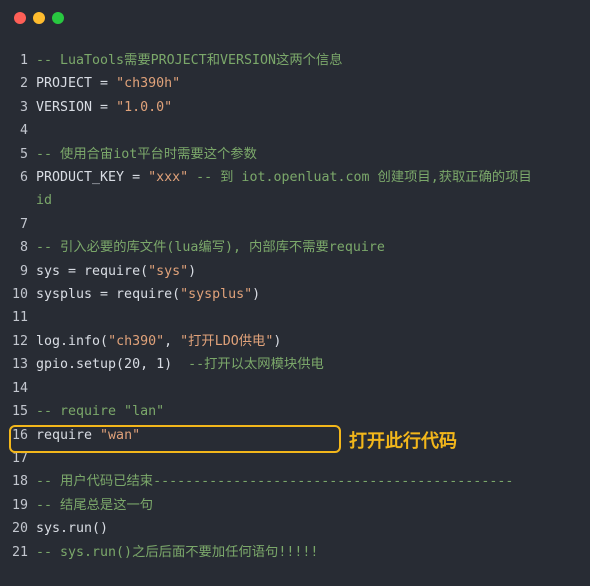  I want to click on code-line: 4, so click(295, 130).